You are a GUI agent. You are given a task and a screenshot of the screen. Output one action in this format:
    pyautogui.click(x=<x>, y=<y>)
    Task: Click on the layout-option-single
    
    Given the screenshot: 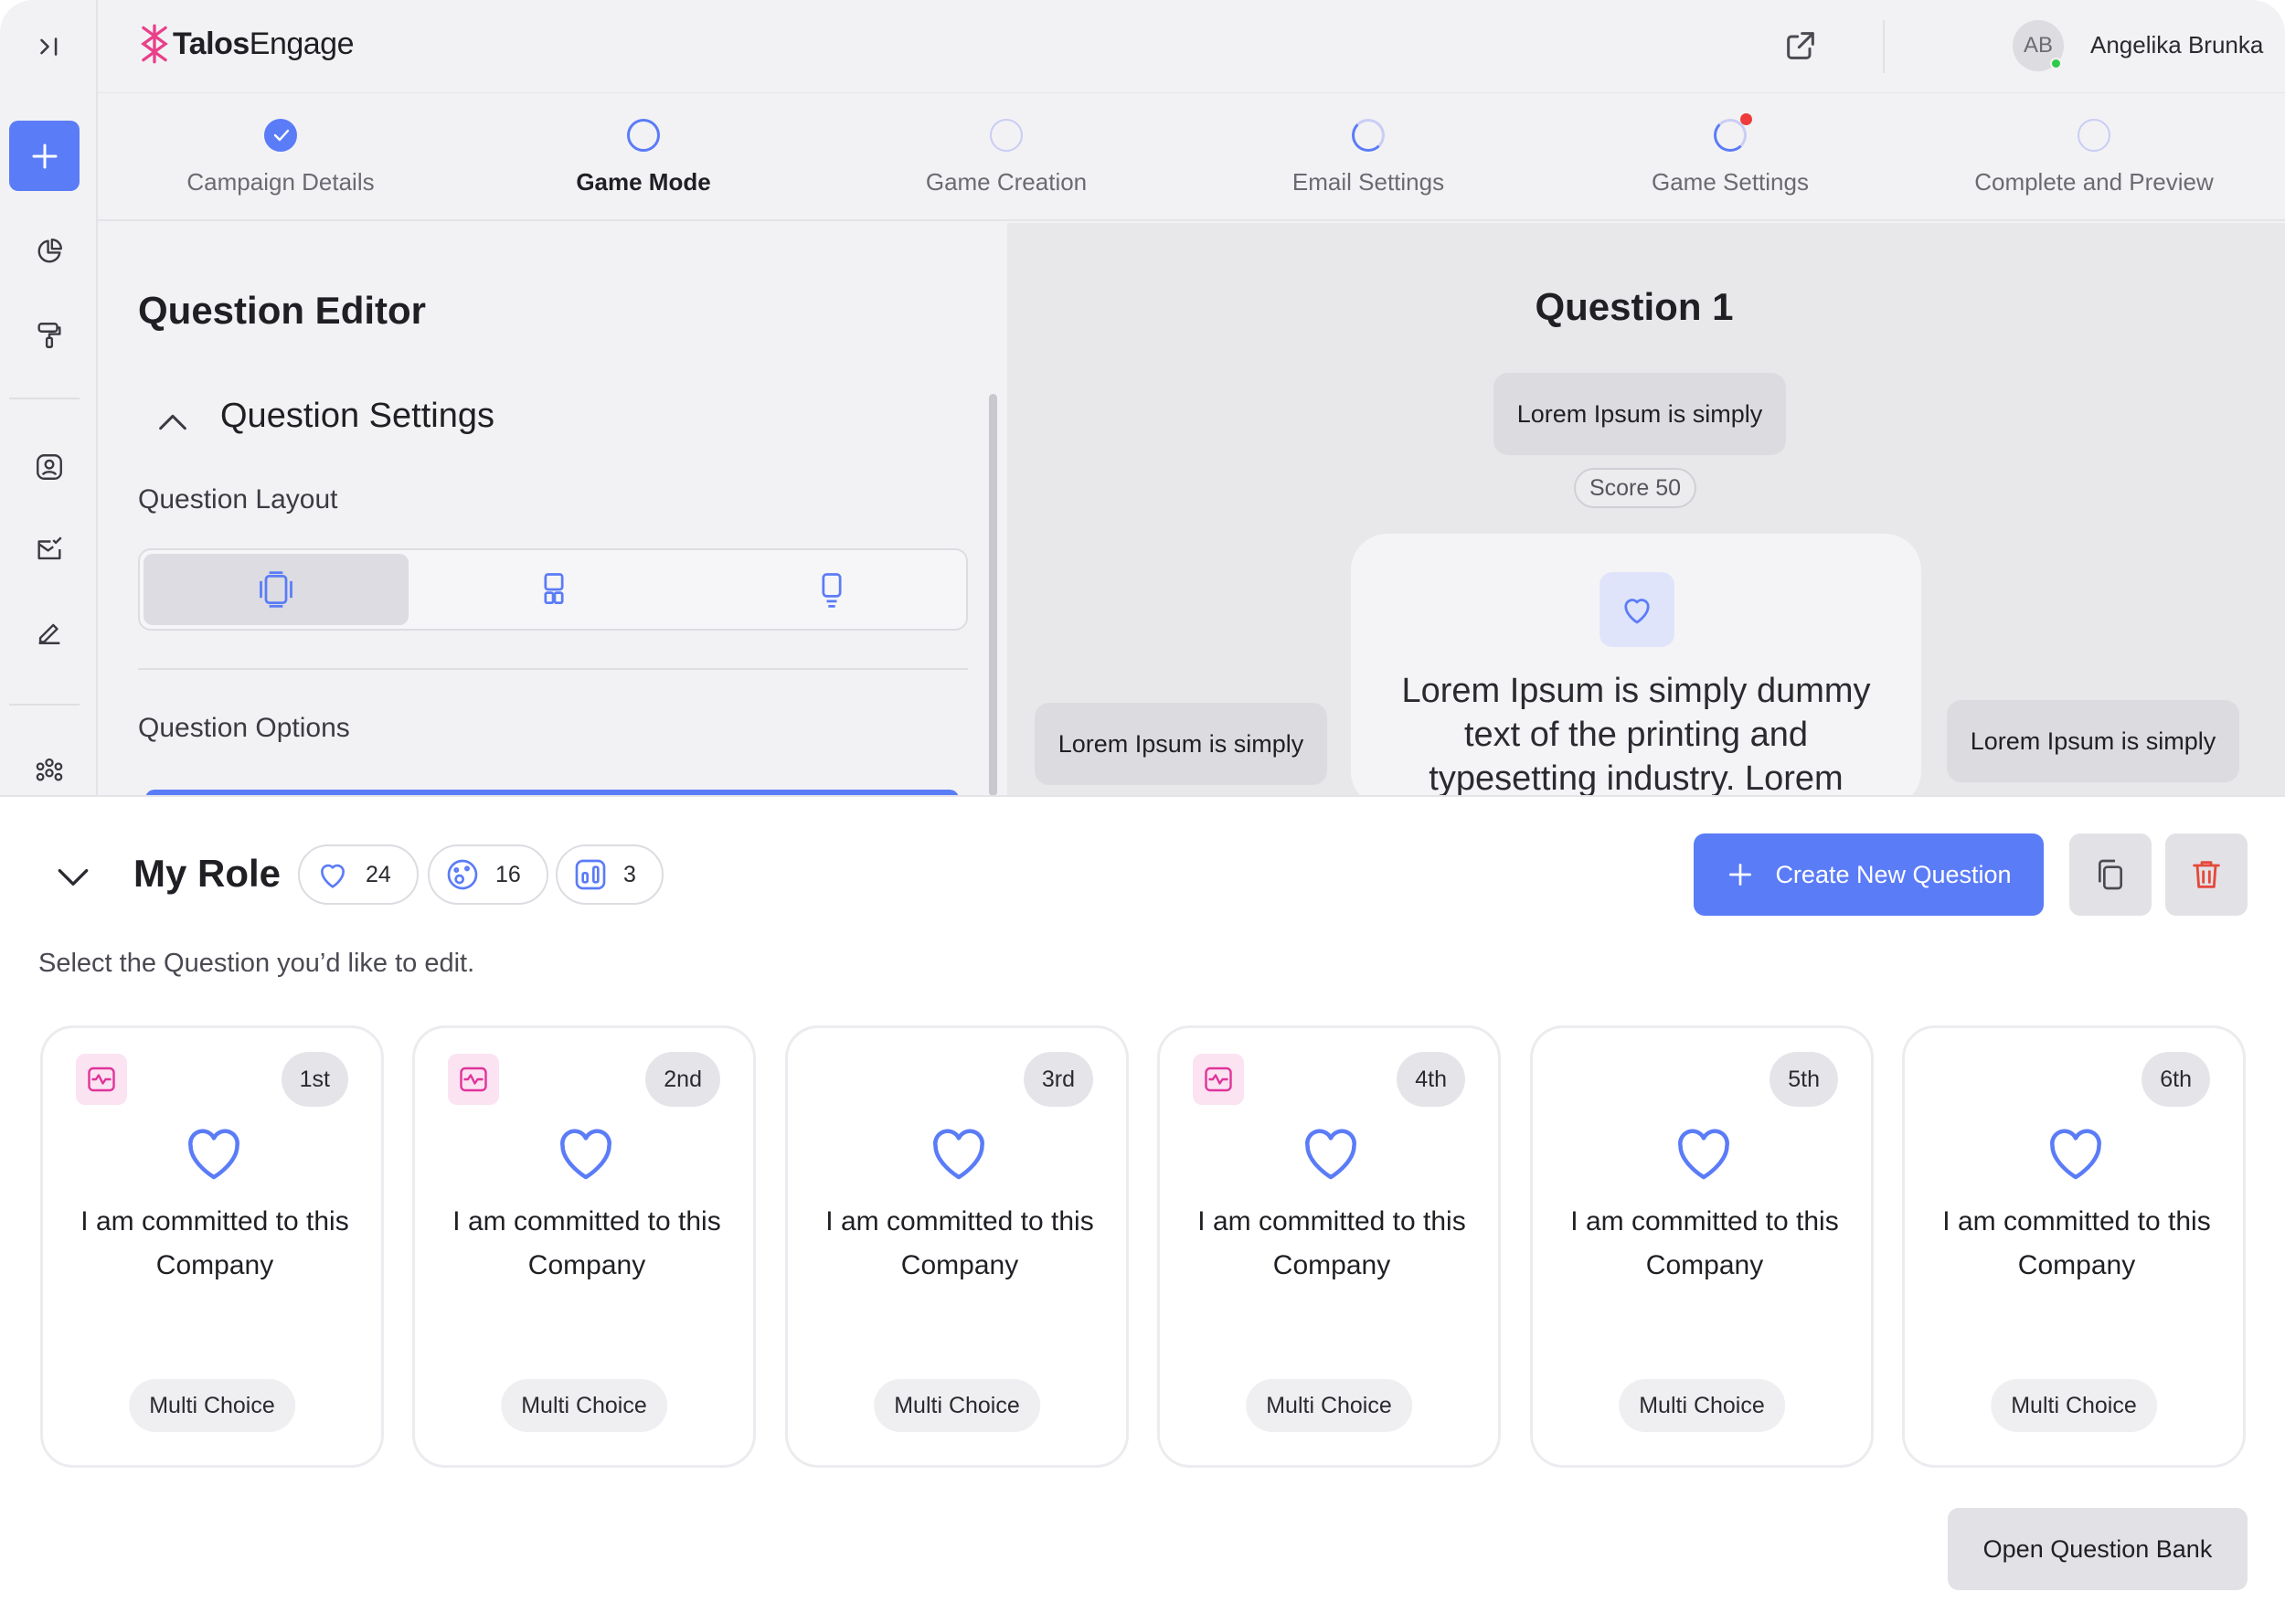 What is the action you would take?
    pyautogui.click(x=831, y=589)
    